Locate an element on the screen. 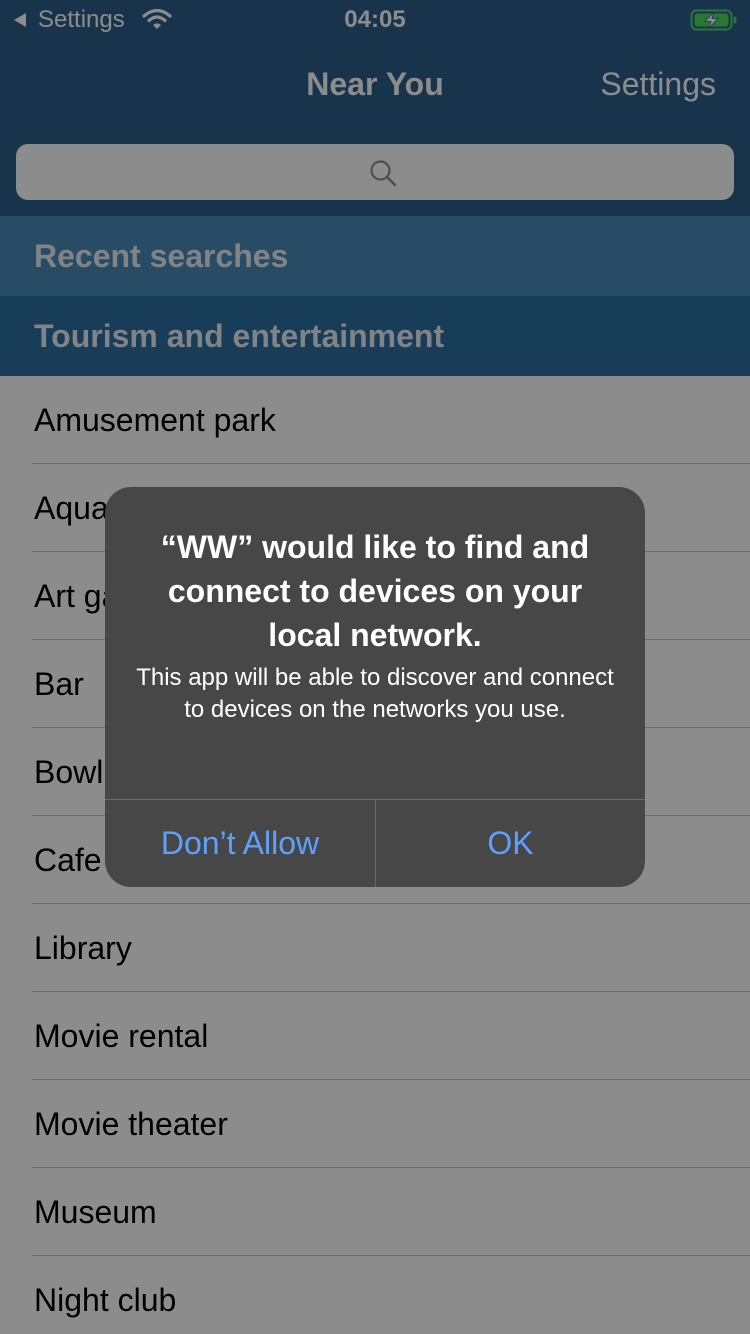 The height and width of the screenshot is (1334, 750). dont-allow-button: Don’t Allow is located at coordinates (240, 843).